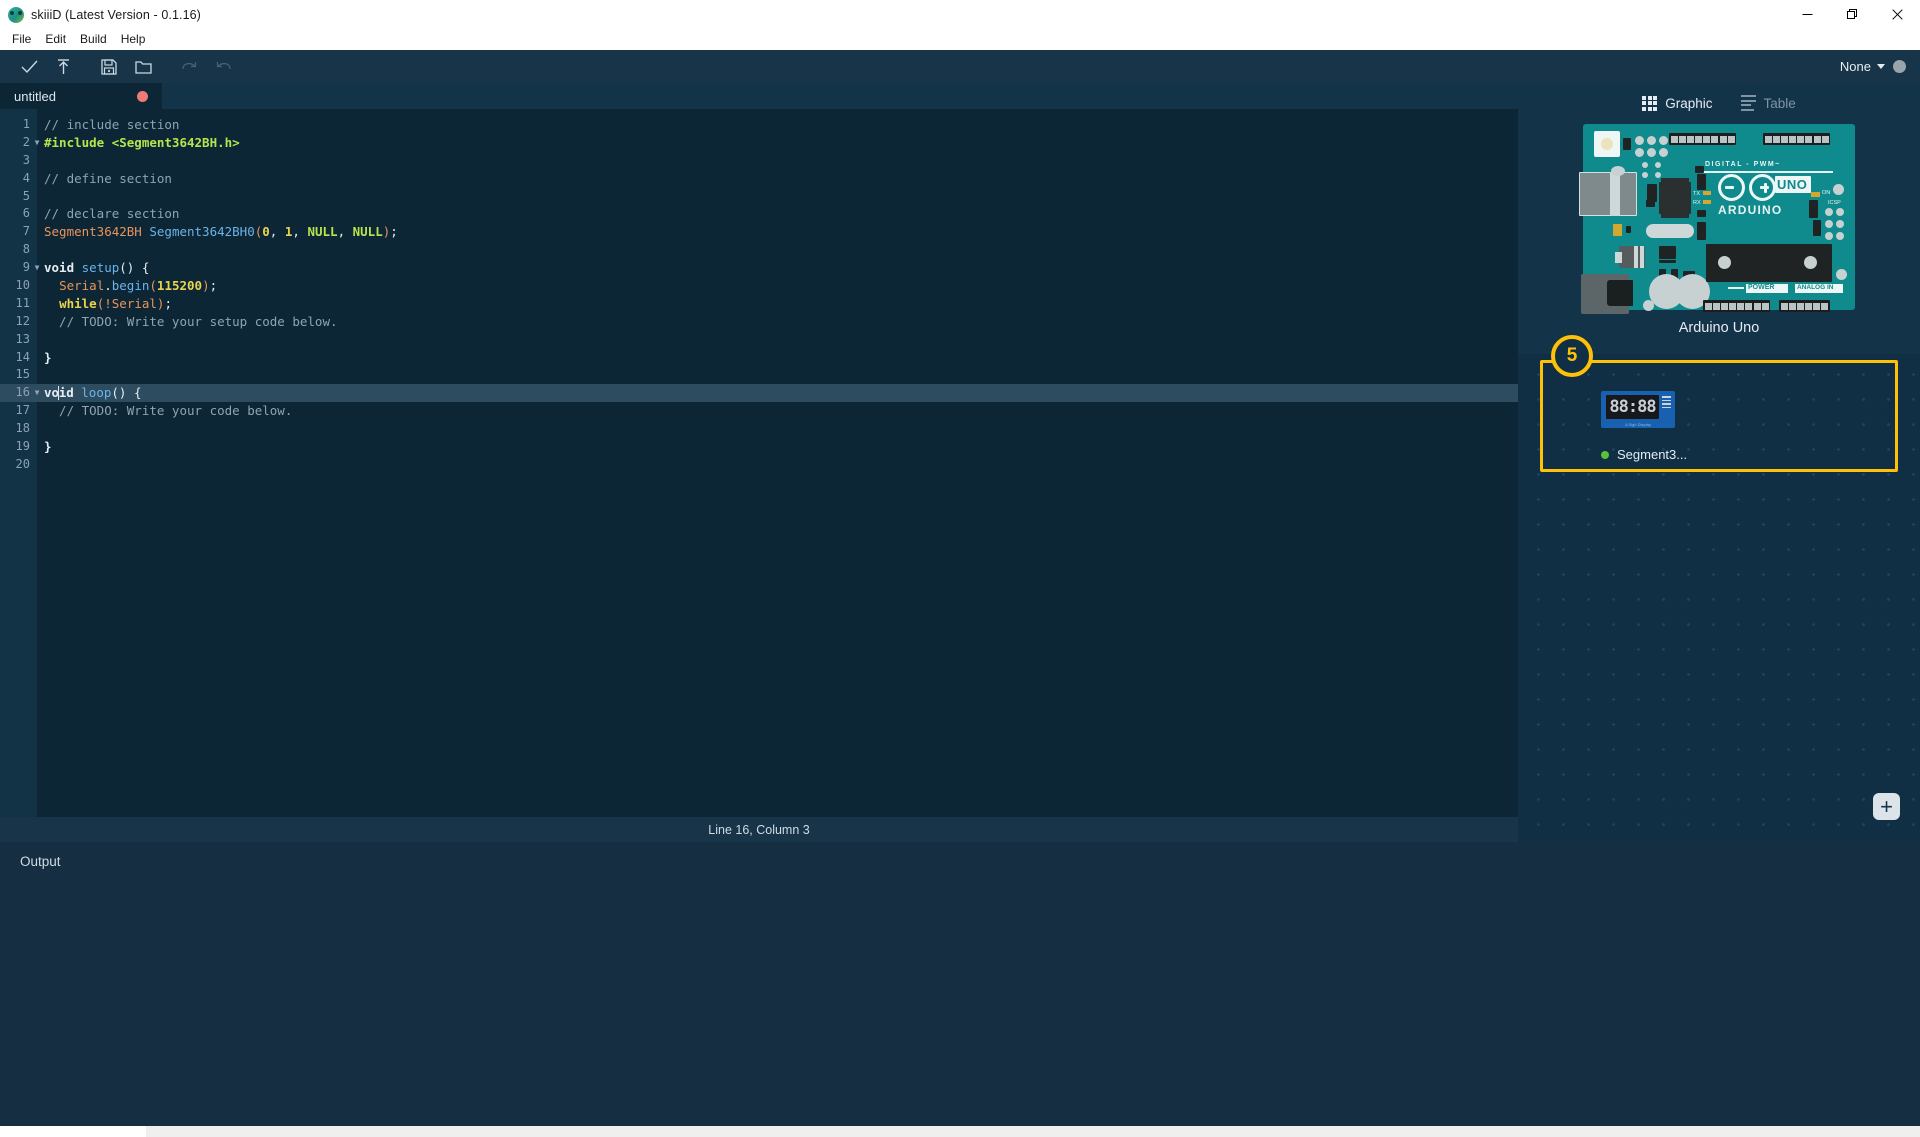  I want to click on line-number: 16, so click(22, 392).